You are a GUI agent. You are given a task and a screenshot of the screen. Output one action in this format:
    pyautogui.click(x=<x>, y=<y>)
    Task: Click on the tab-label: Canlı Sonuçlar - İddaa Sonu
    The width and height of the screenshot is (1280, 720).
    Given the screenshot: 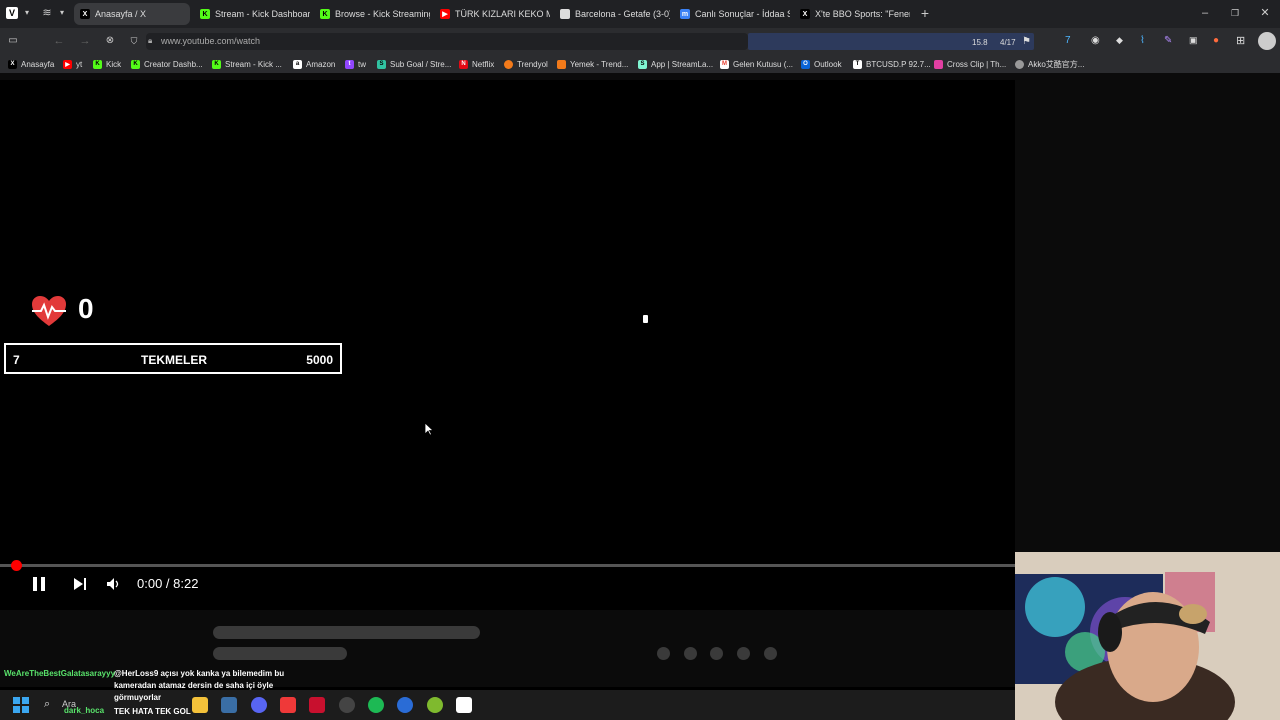 What is the action you would take?
    pyautogui.click(x=742, y=14)
    